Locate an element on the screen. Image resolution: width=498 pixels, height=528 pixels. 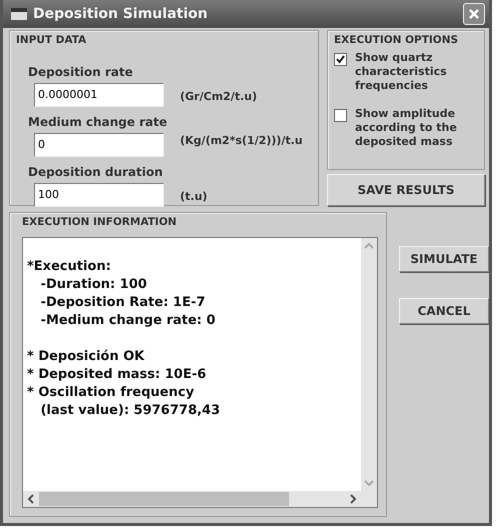
field-label: Deposition duration is located at coordinates (96, 172).